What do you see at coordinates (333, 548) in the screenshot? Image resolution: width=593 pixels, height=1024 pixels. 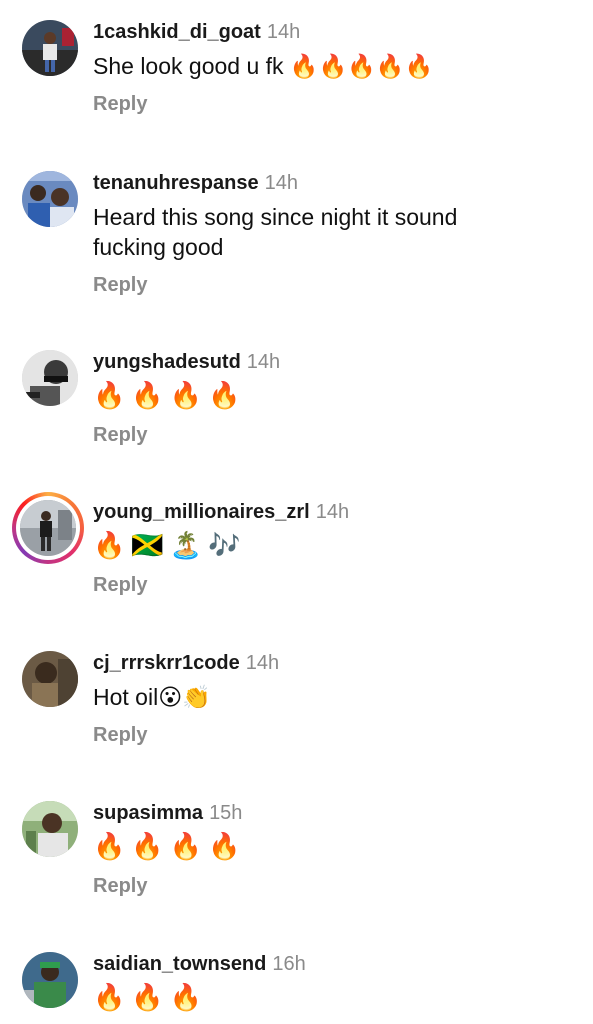 I see `comment-body: young_millionaires_zrl 14h 🔥🇯🇲🏝️🎶 Reply` at bounding box center [333, 548].